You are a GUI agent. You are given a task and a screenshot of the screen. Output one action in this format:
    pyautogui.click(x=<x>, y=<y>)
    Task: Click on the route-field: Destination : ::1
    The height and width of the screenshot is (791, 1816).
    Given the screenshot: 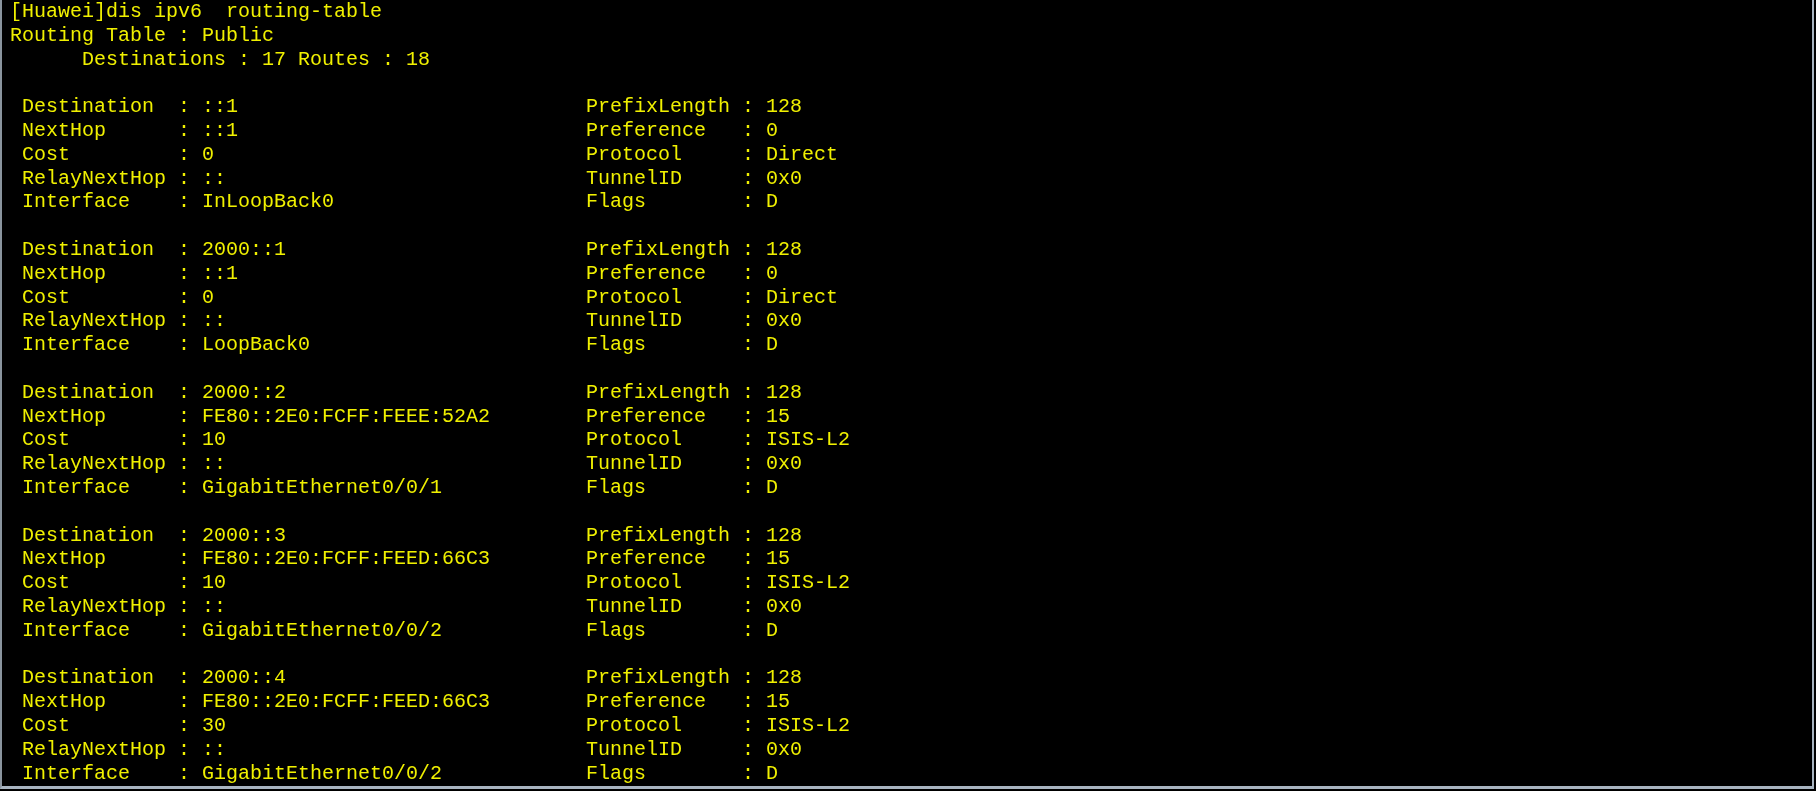 What is the action you would take?
    pyautogui.click(x=304, y=107)
    